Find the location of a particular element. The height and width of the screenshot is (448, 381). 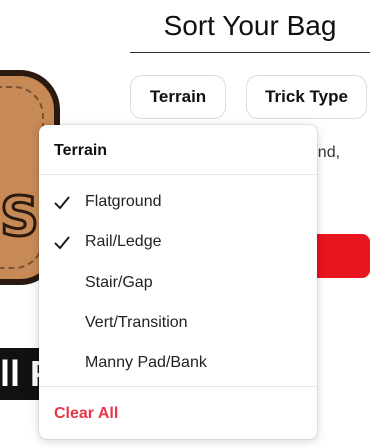

page-title: Sort Your Bag is located at coordinates (250, 26).